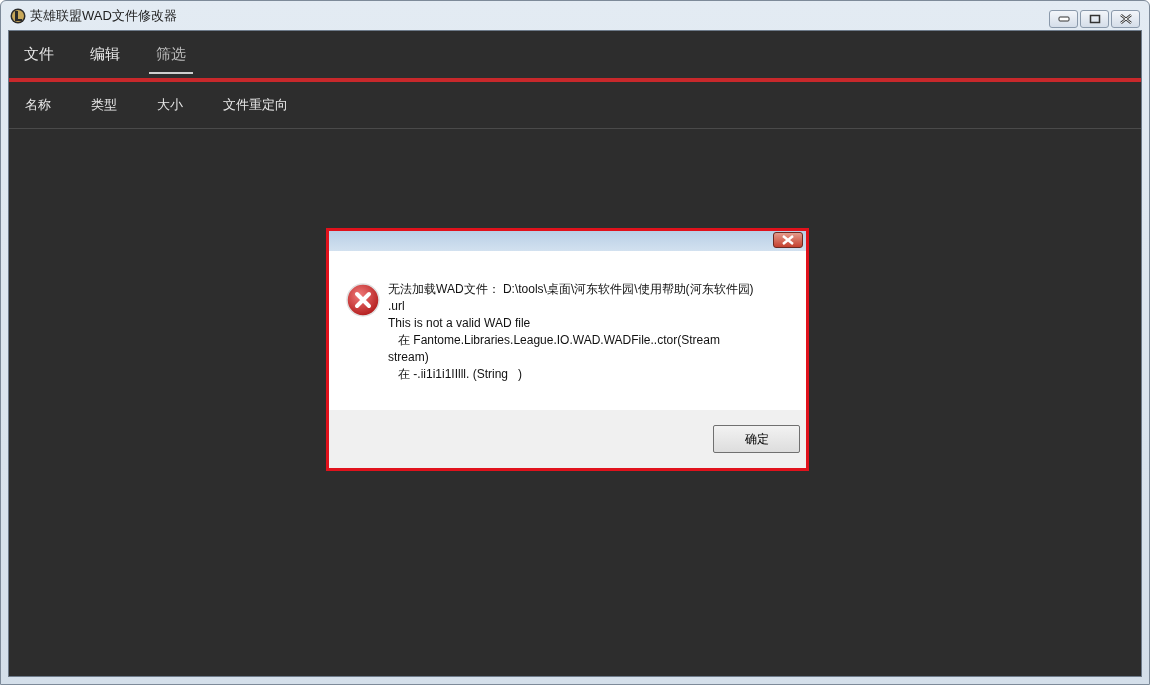  Describe the element at coordinates (756, 439) in the screenshot. I see `ok-button: 确定` at that location.